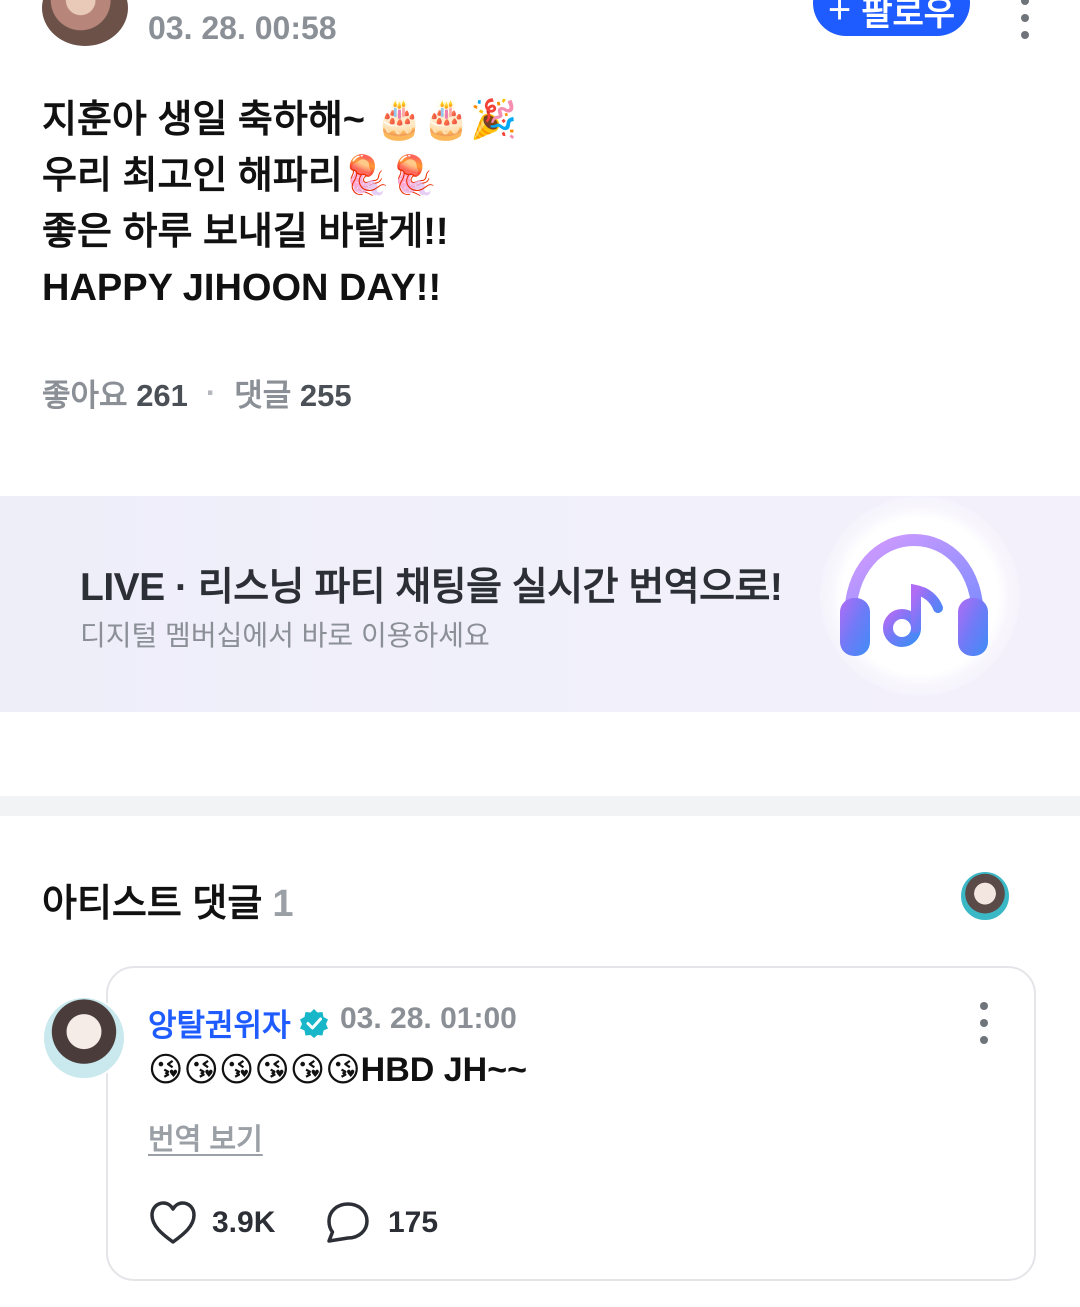 The image size is (1080, 1307). I want to click on follow-button-label: 팔로우, so click(908, 16).